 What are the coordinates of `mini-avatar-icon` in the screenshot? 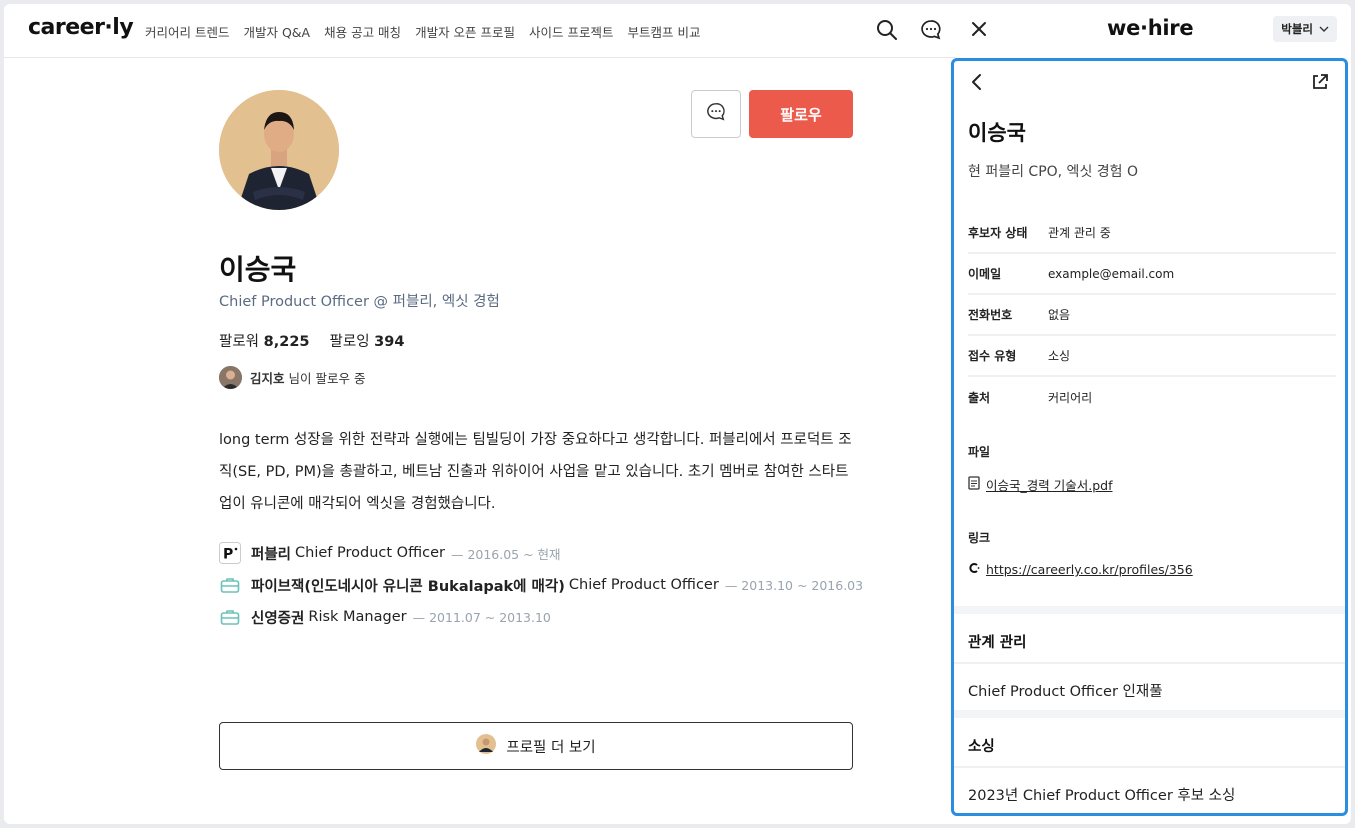 It's located at (486, 746).